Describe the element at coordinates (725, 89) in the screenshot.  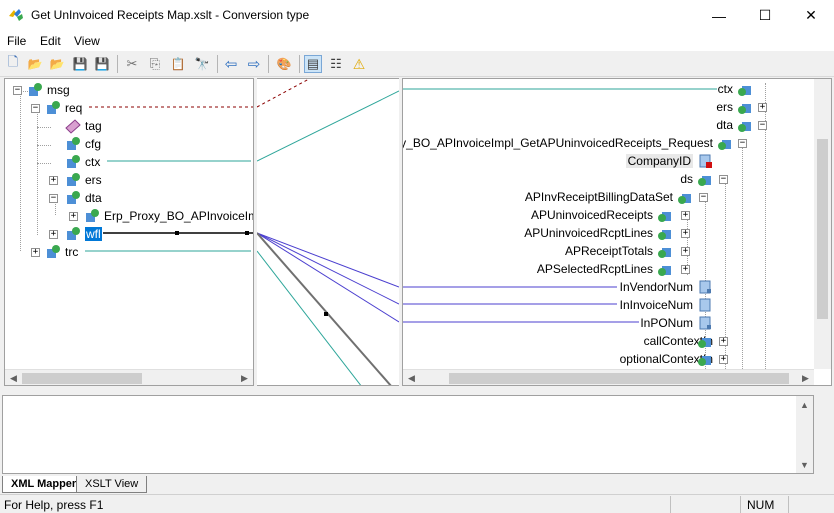
I see `target-node-ctx: ctx` at that location.